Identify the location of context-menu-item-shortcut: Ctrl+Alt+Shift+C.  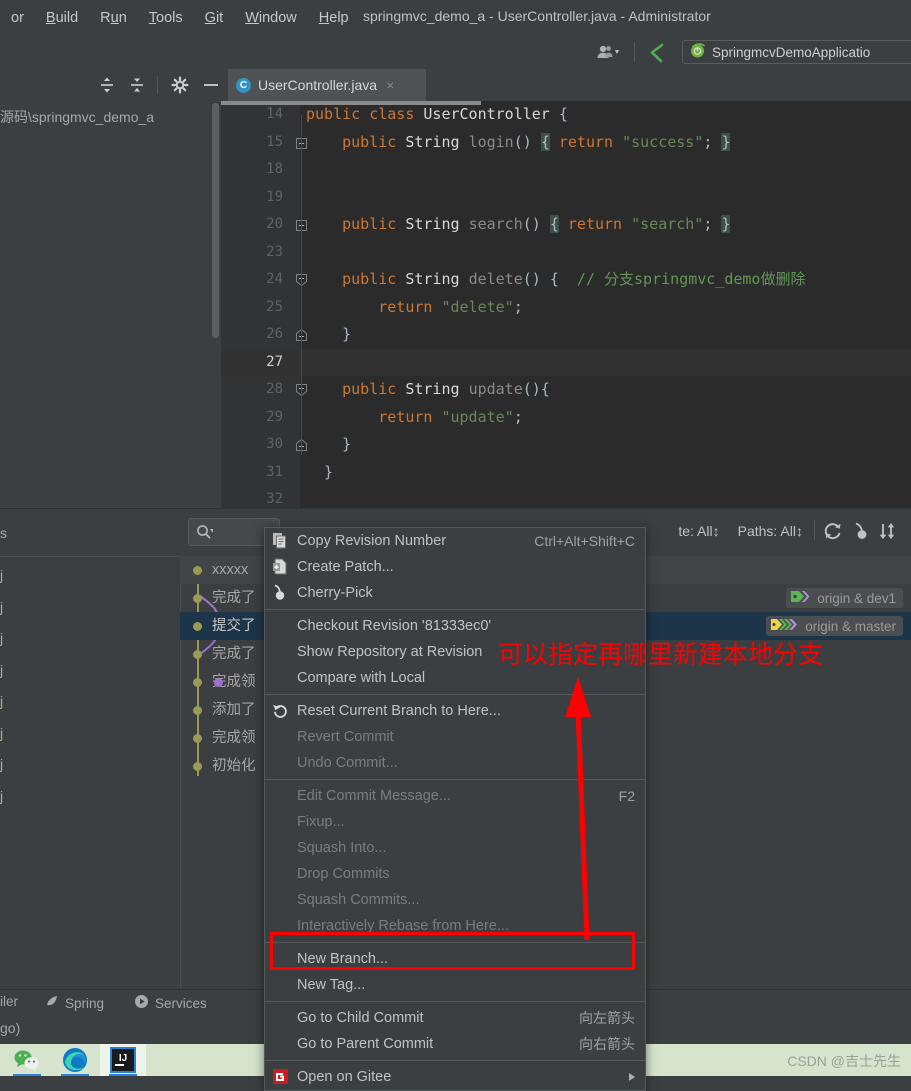
(584, 541).